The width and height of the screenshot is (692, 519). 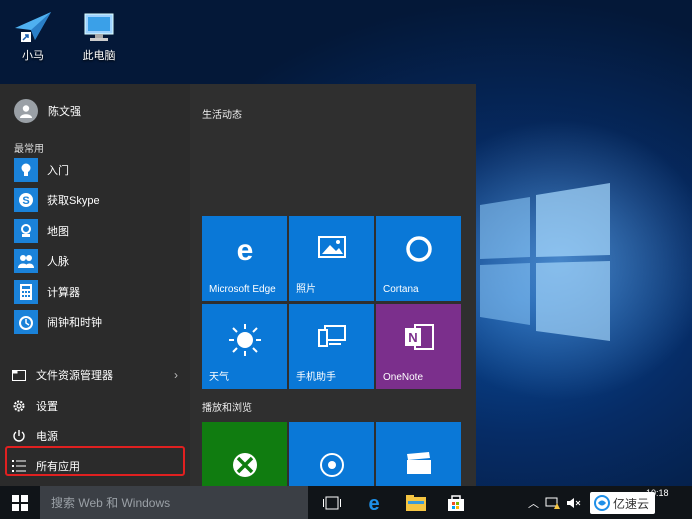 I want to click on tile-label: OneNote, so click(x=403, y=377).